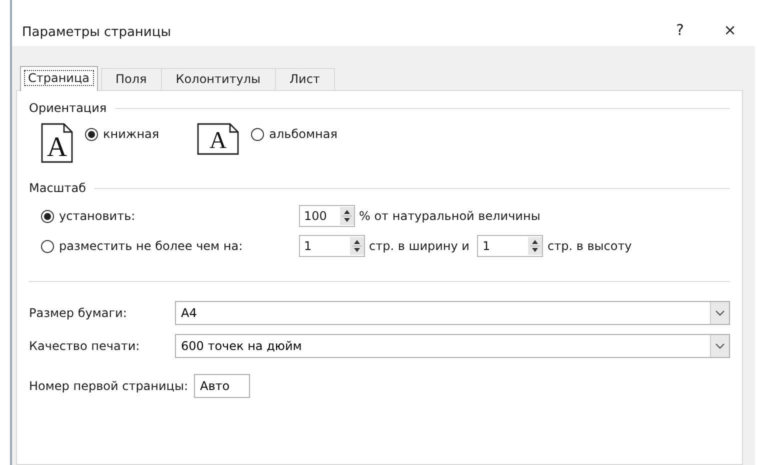 The image size is (757, 465). I want to click on unit-label: стр. в высоту, so click(589, 246).